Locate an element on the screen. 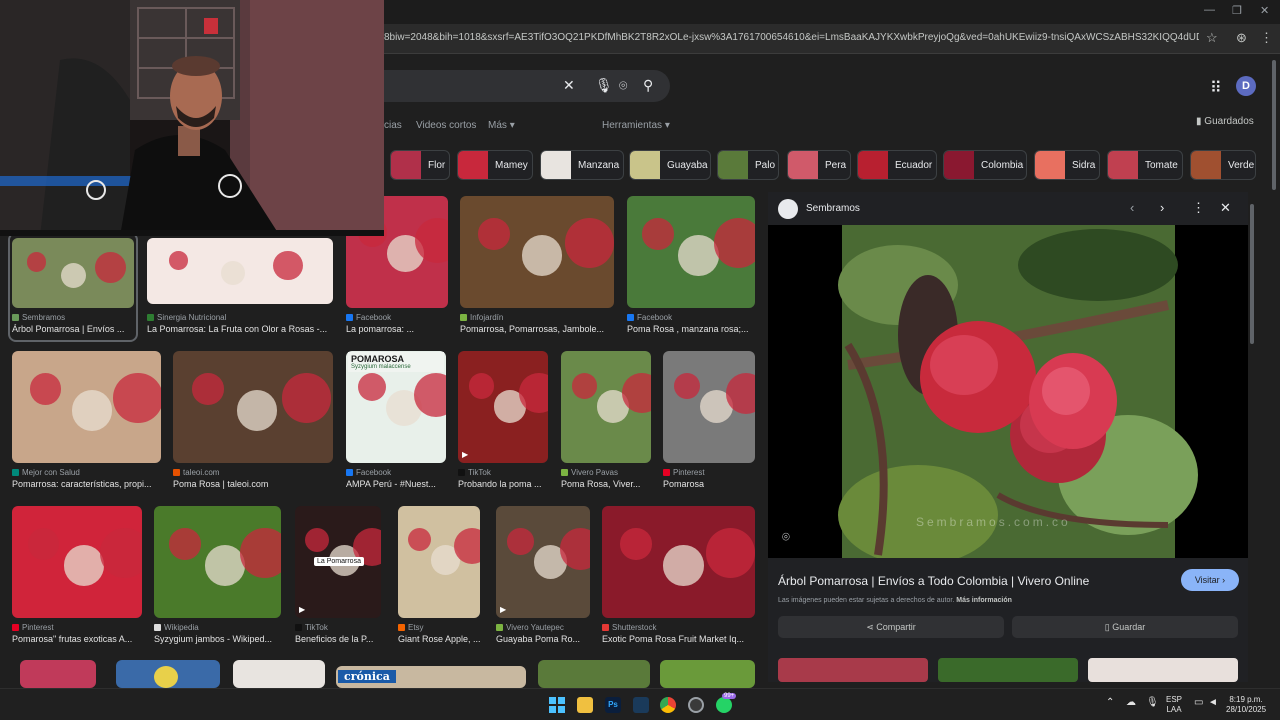  minimize-button: — is located at coordinates (1209, 10).